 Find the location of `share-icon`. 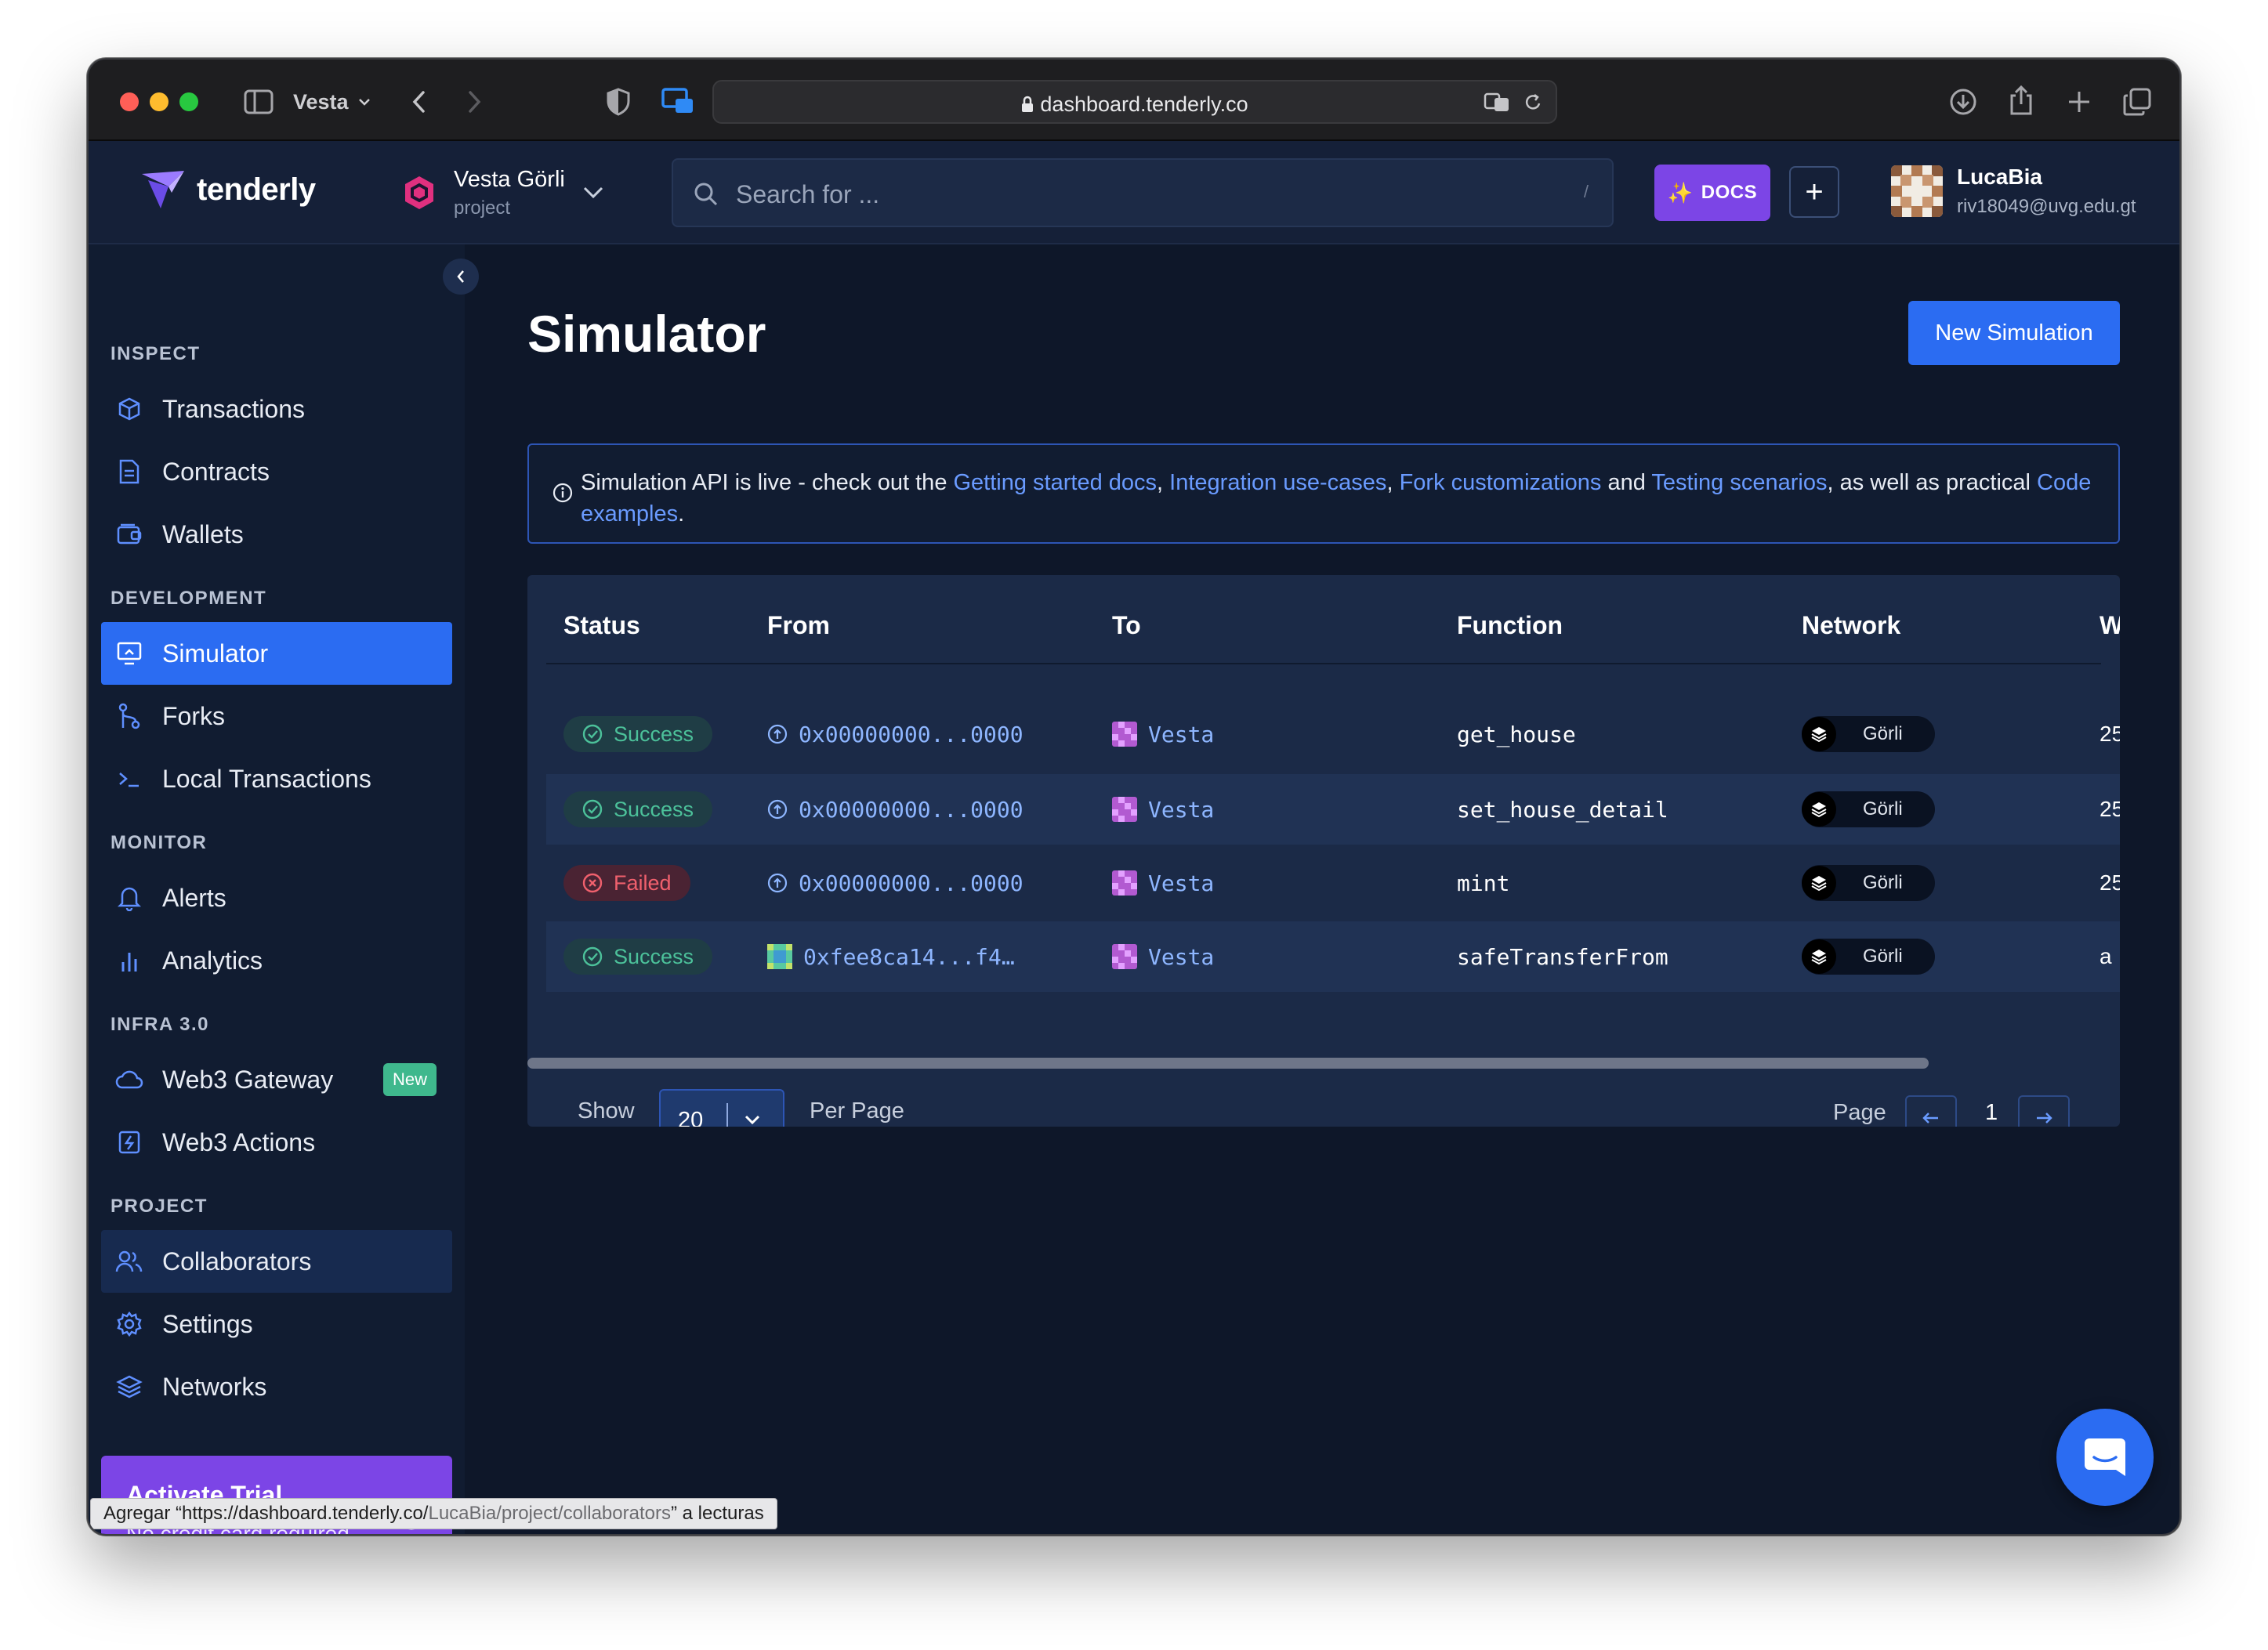

share-icon is located at coordinates (2021, 100).